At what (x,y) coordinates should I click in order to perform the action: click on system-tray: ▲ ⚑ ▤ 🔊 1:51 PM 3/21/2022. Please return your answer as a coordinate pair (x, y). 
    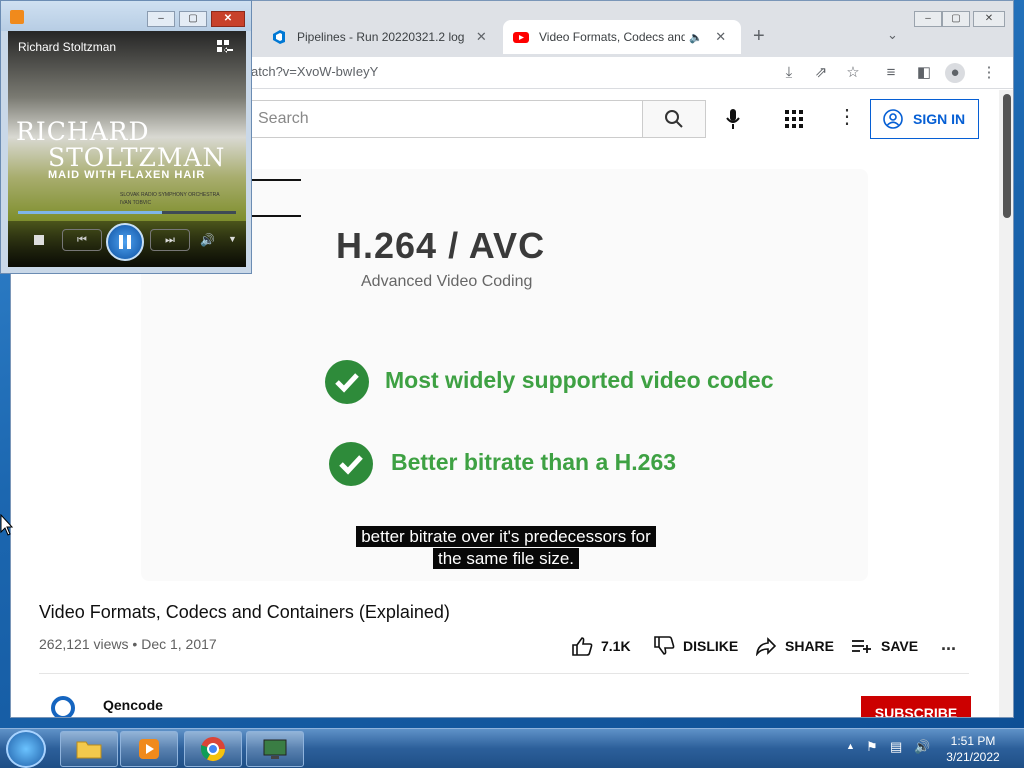
    Looking at the image, I should click on (931, 748).